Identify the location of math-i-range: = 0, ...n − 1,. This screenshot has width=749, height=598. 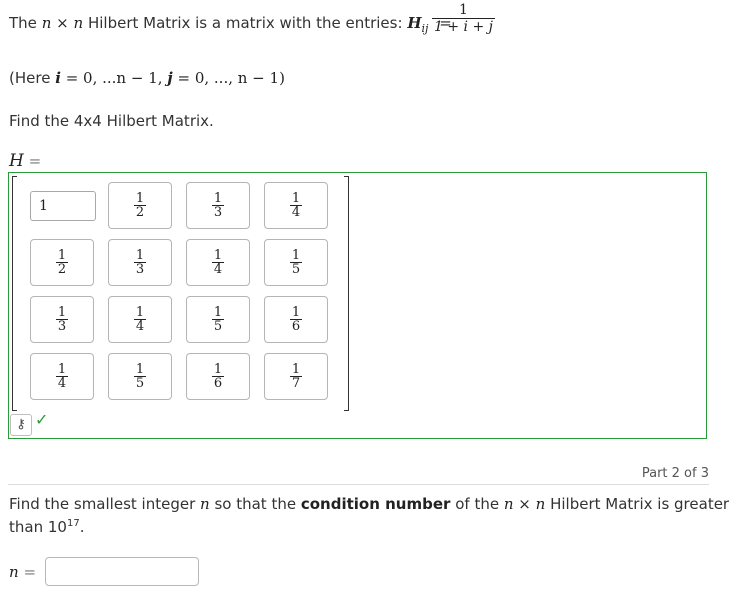
(114, 78).